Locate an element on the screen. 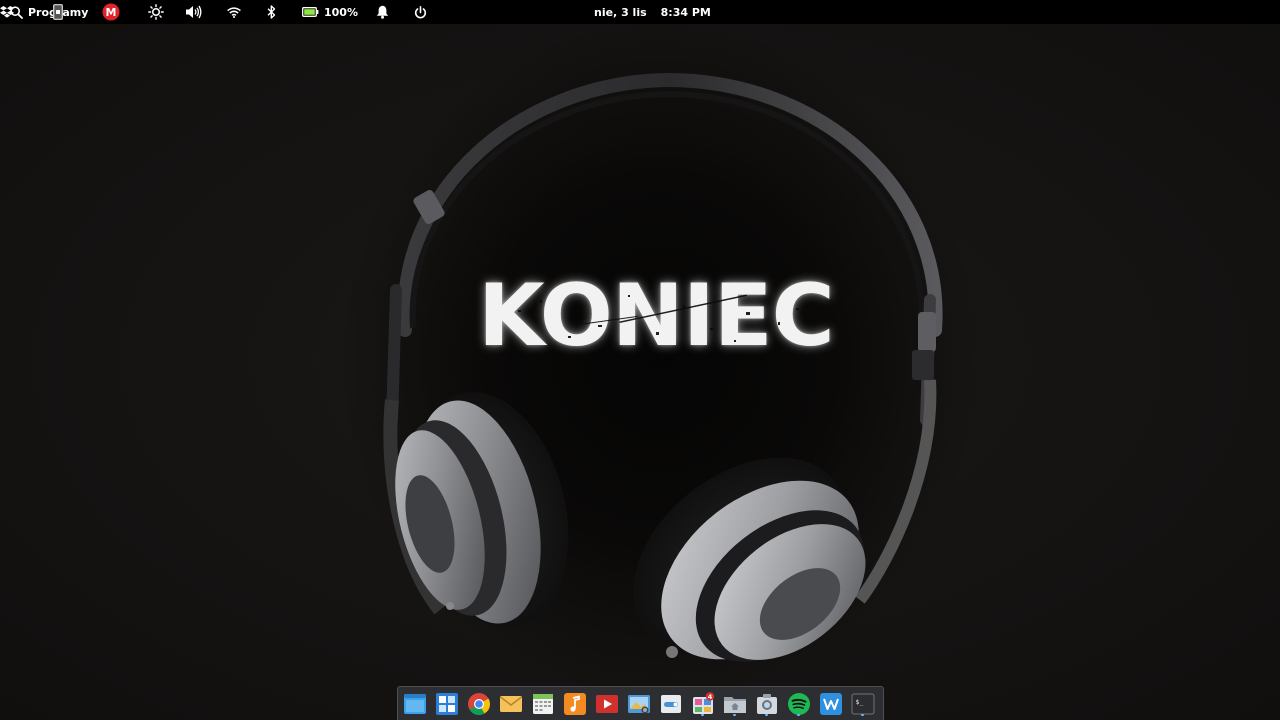 This screenshot has width=1280, height=720. bluetooth-indicator is located at coordinates (271, 12).